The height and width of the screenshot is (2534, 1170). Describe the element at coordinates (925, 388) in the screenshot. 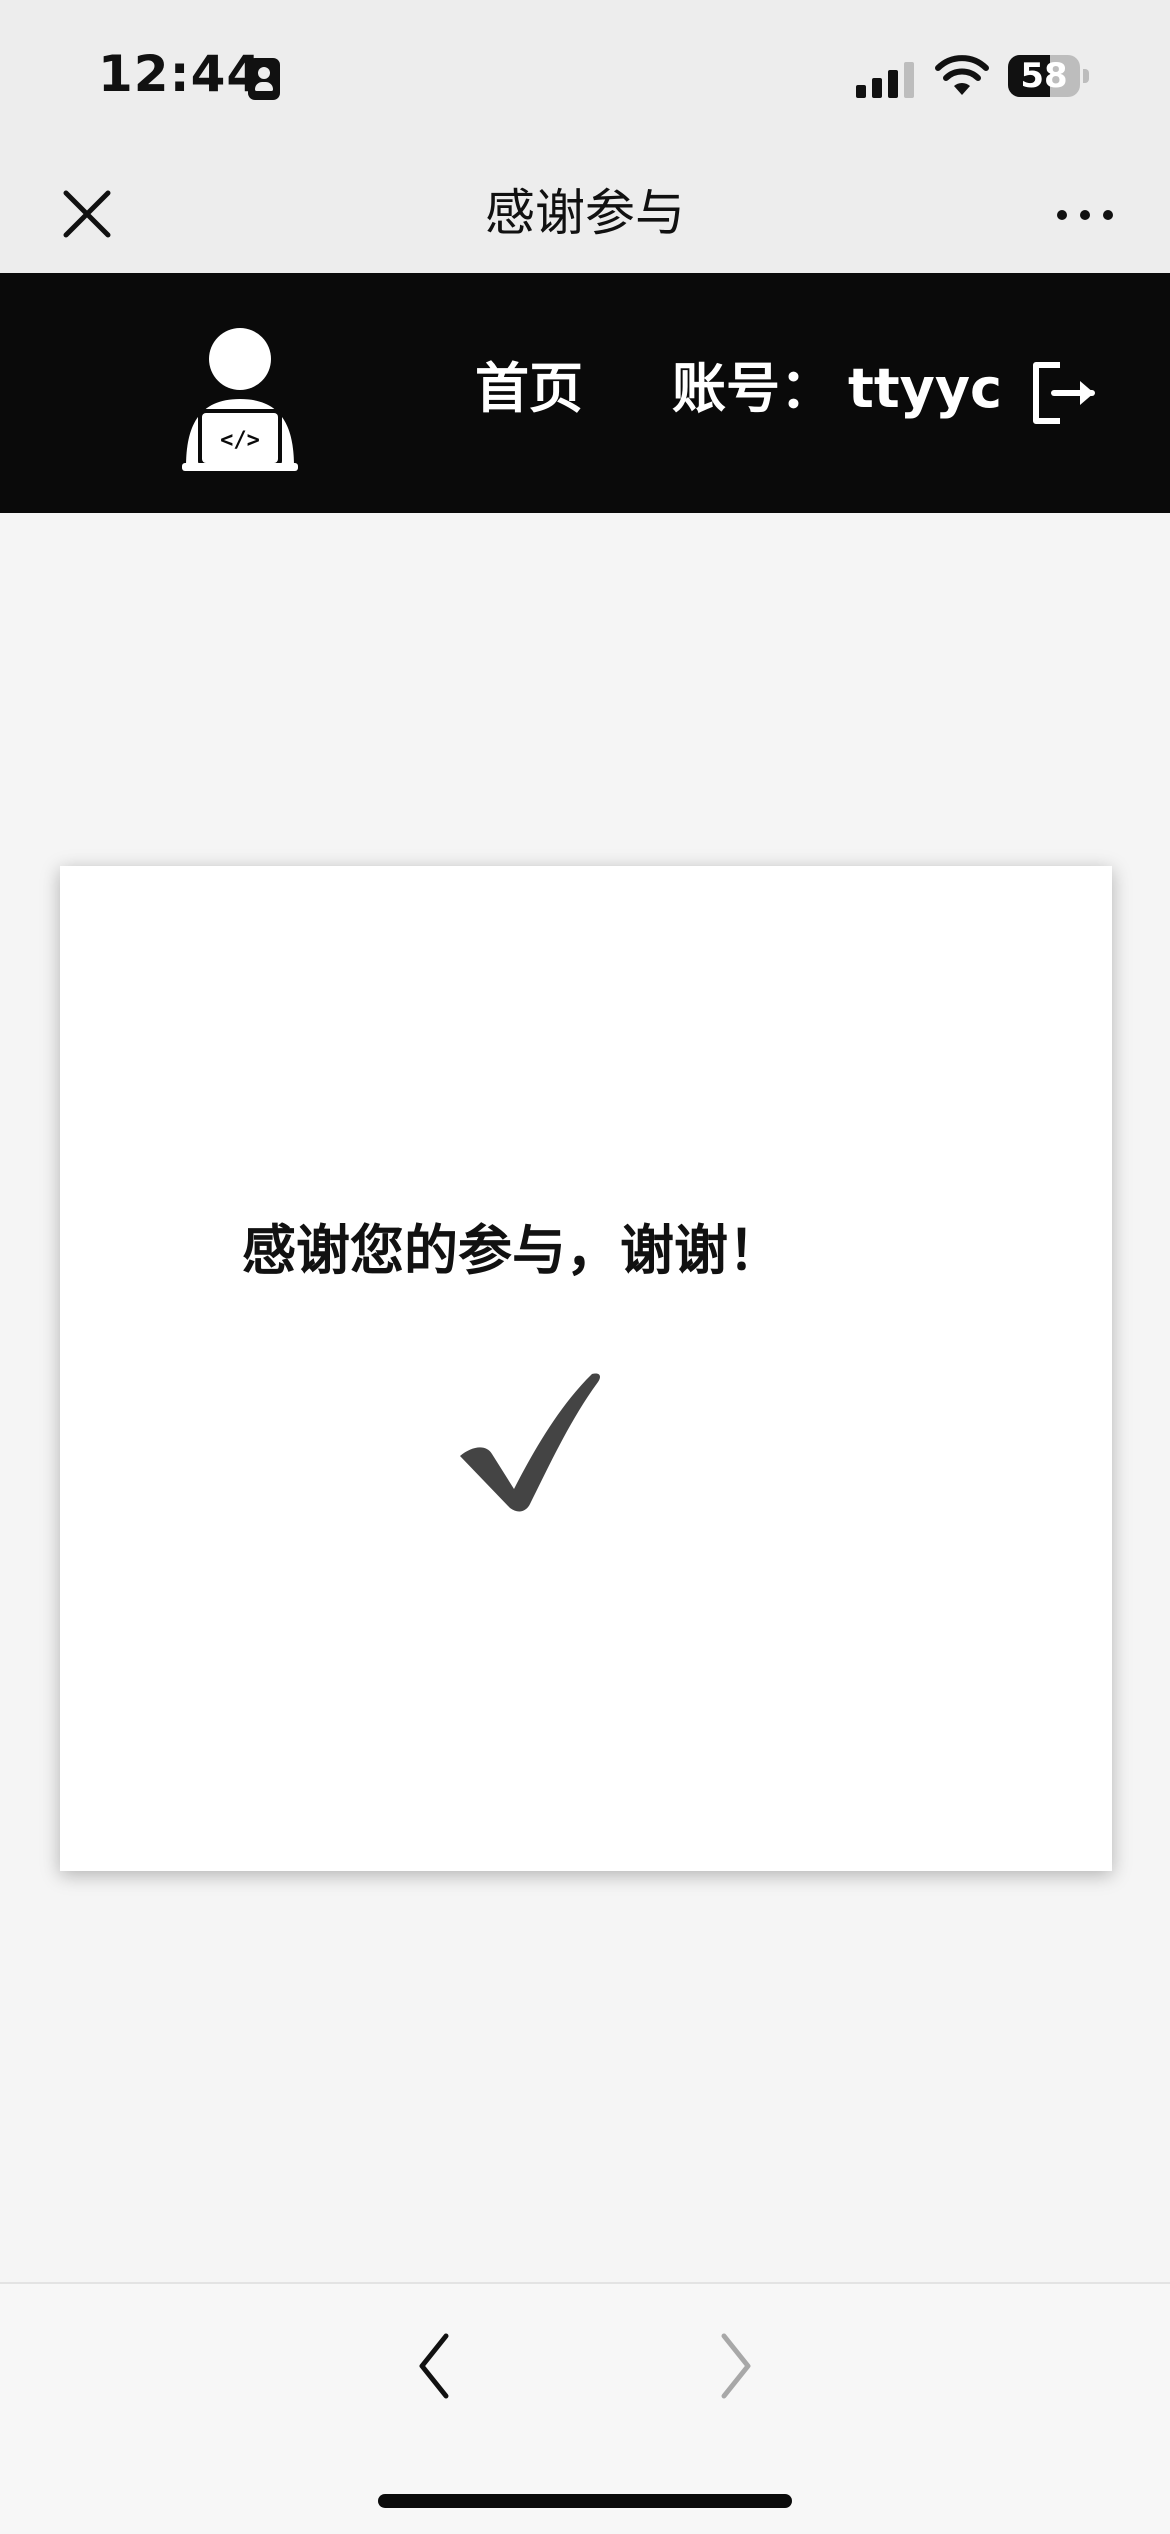

I see `account-name: ttyyc` at that location.